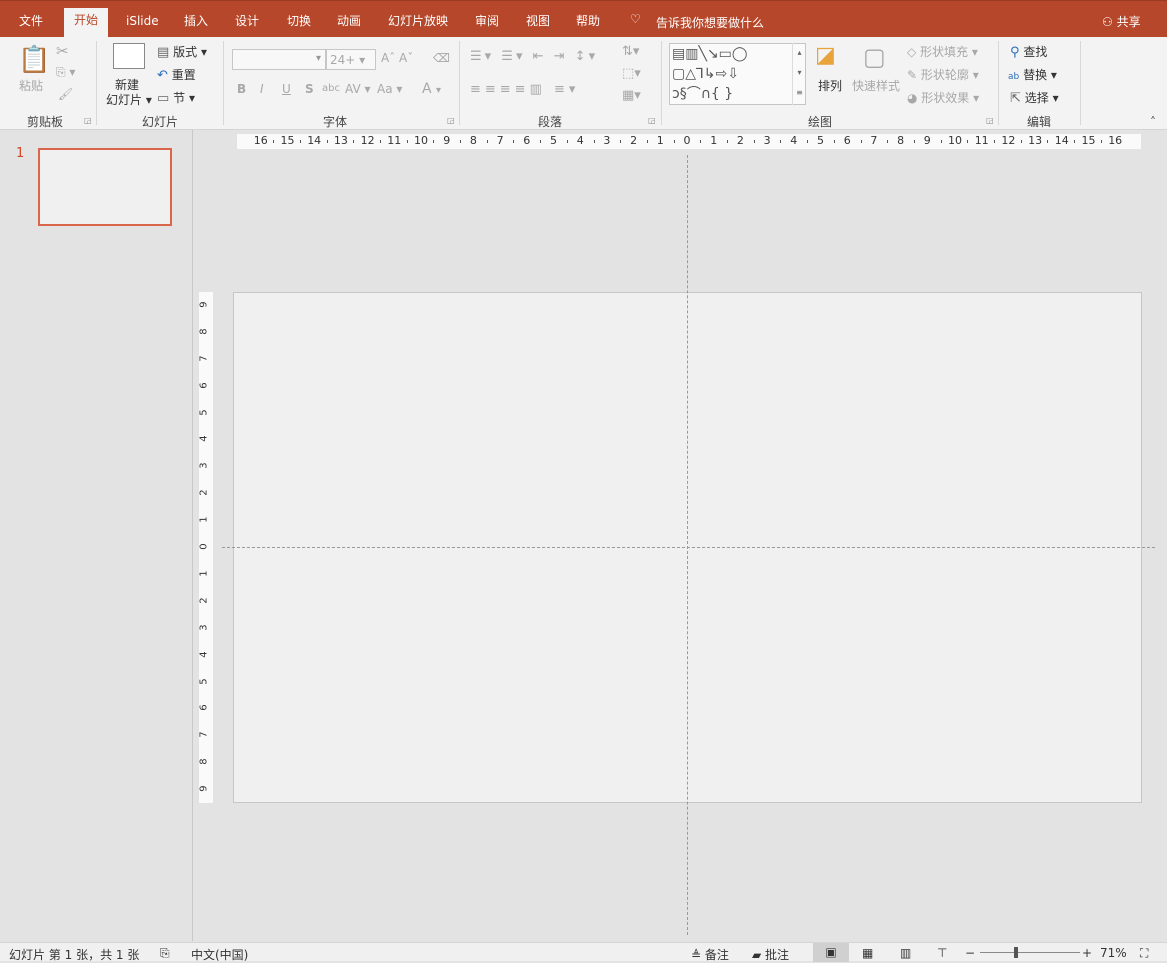 This screenshot has width=1167, height=963. What do you see at coordinates (62, 51) in the screenshot?
I see `cut-icon: ✂` at bounding box center [62, 51].